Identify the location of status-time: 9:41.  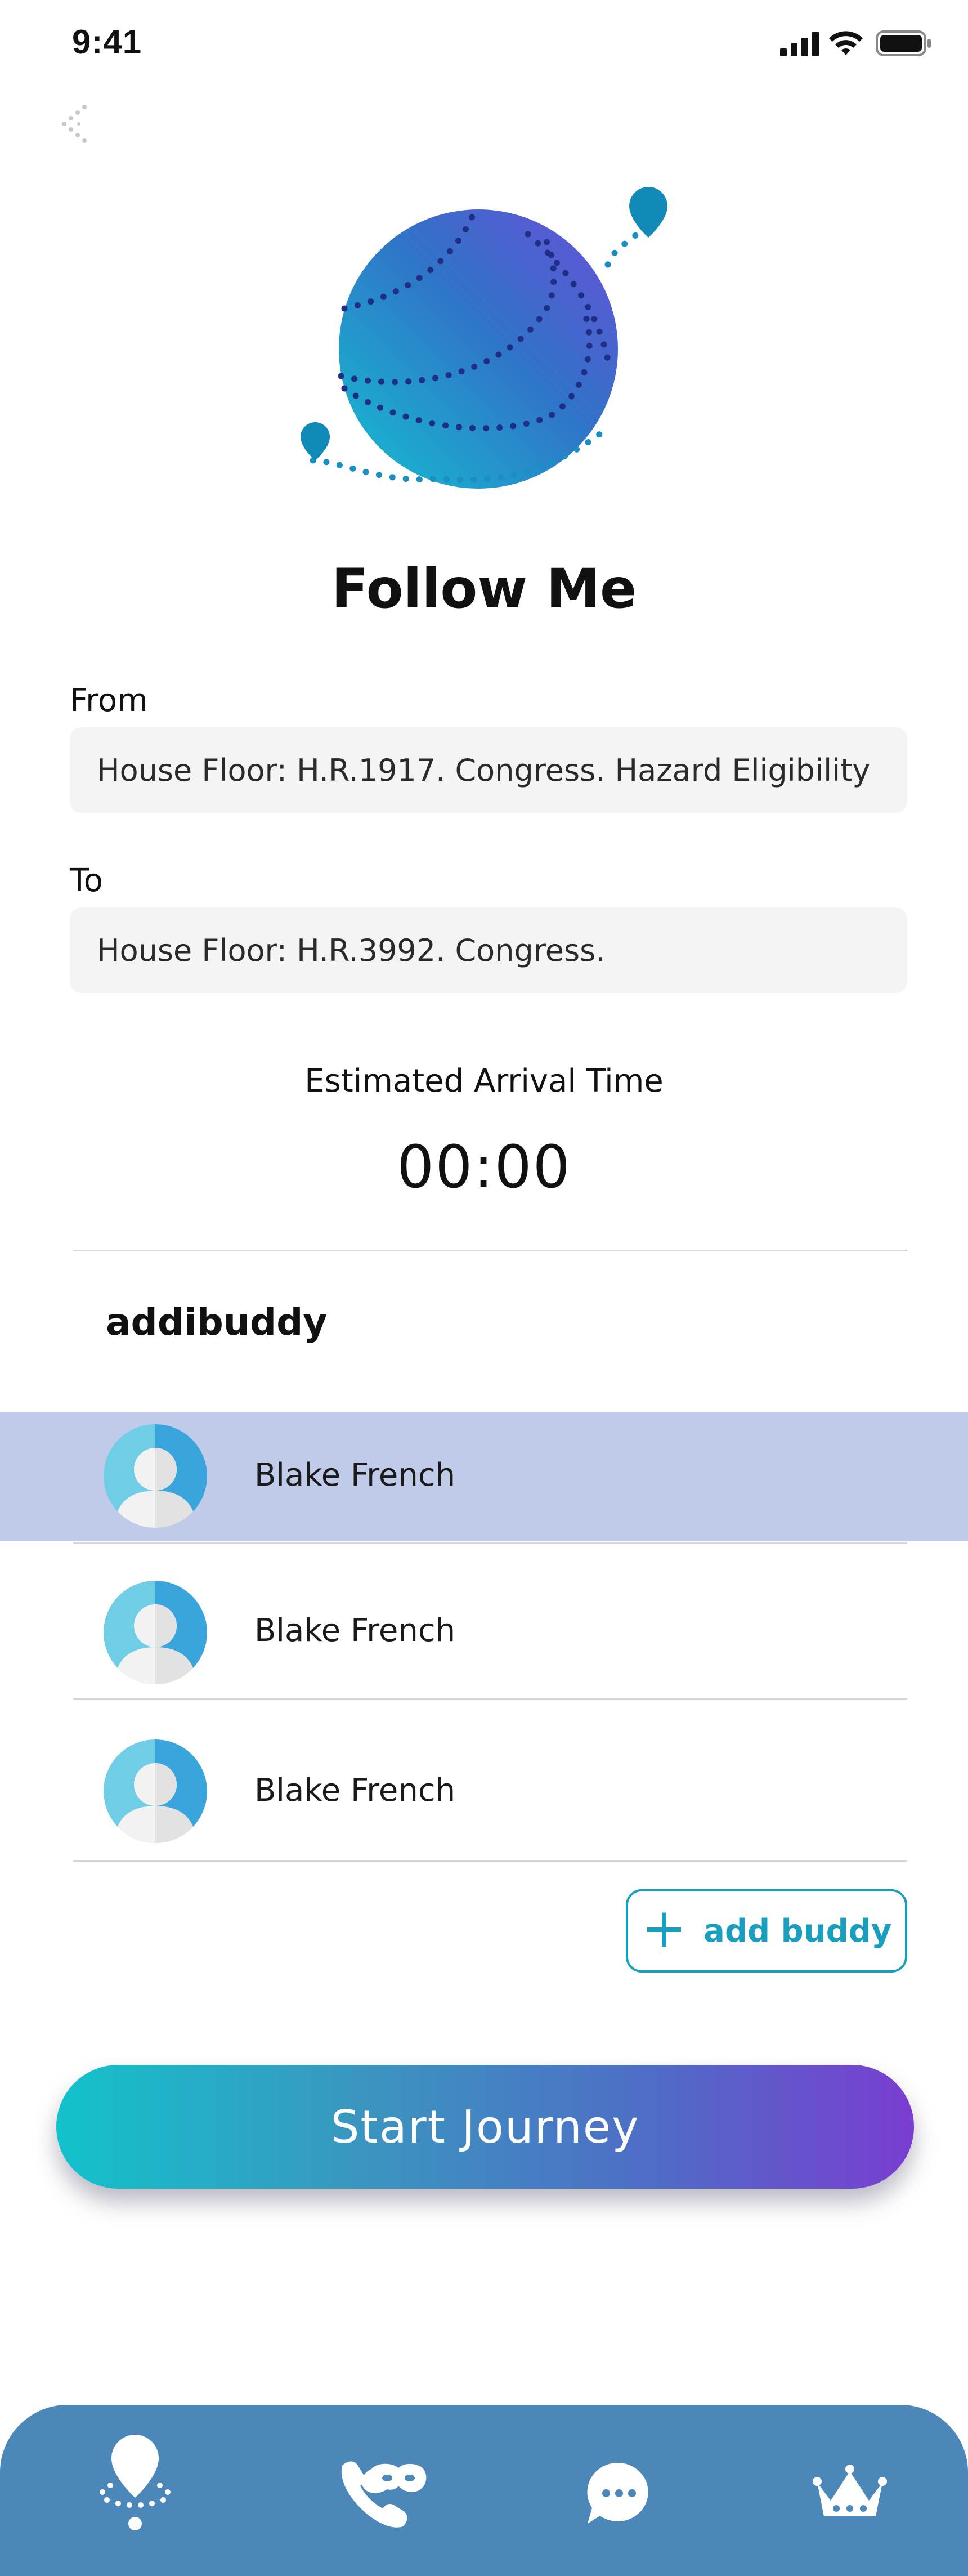
(107, 42).